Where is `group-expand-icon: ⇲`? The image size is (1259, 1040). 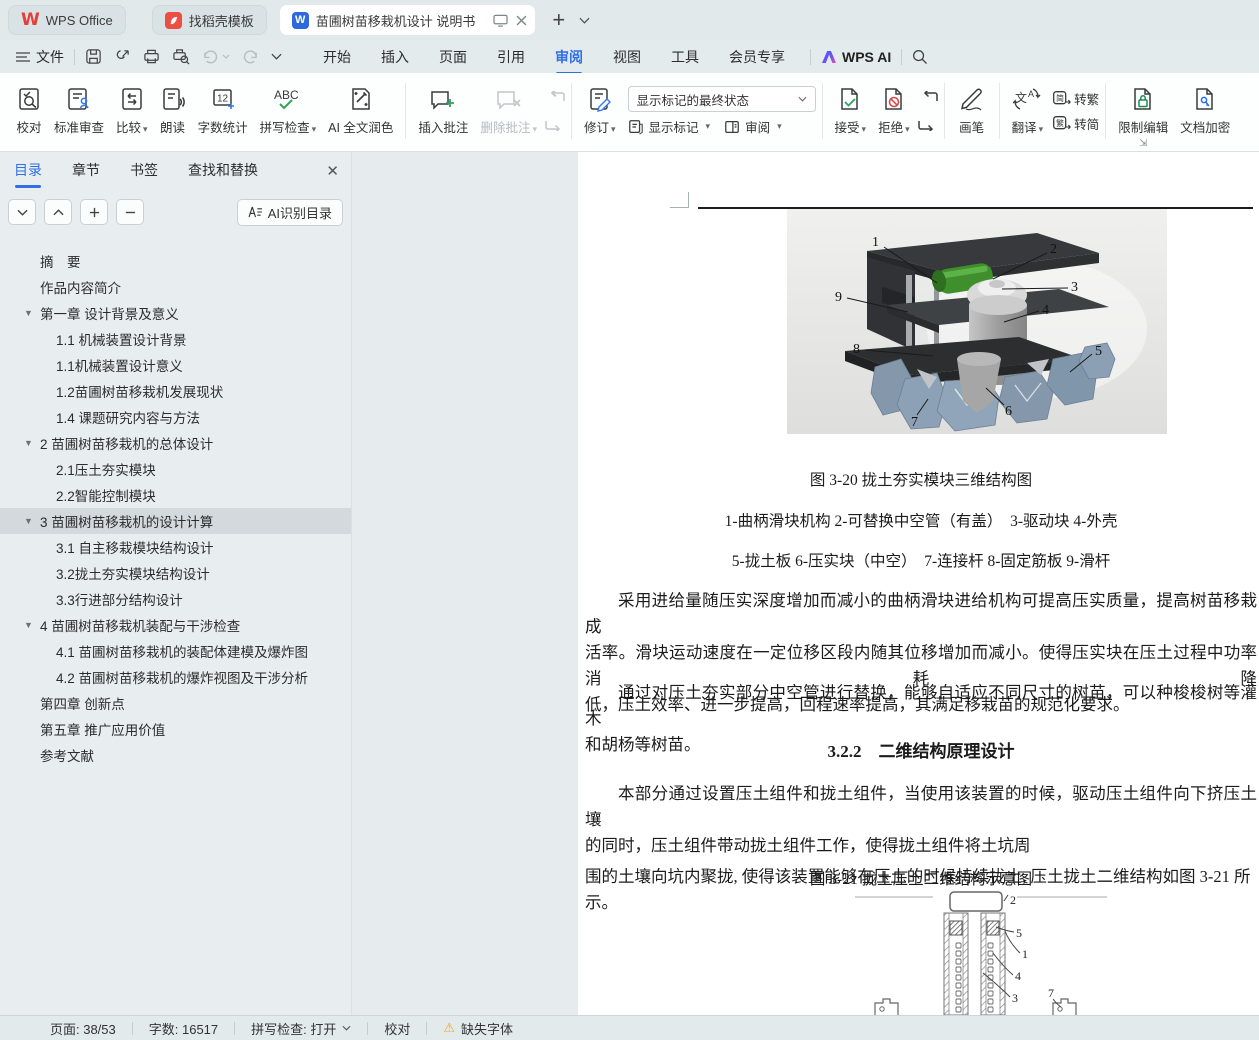 group-expand-icon: ⇲ is located at coordinates (1143, 143).